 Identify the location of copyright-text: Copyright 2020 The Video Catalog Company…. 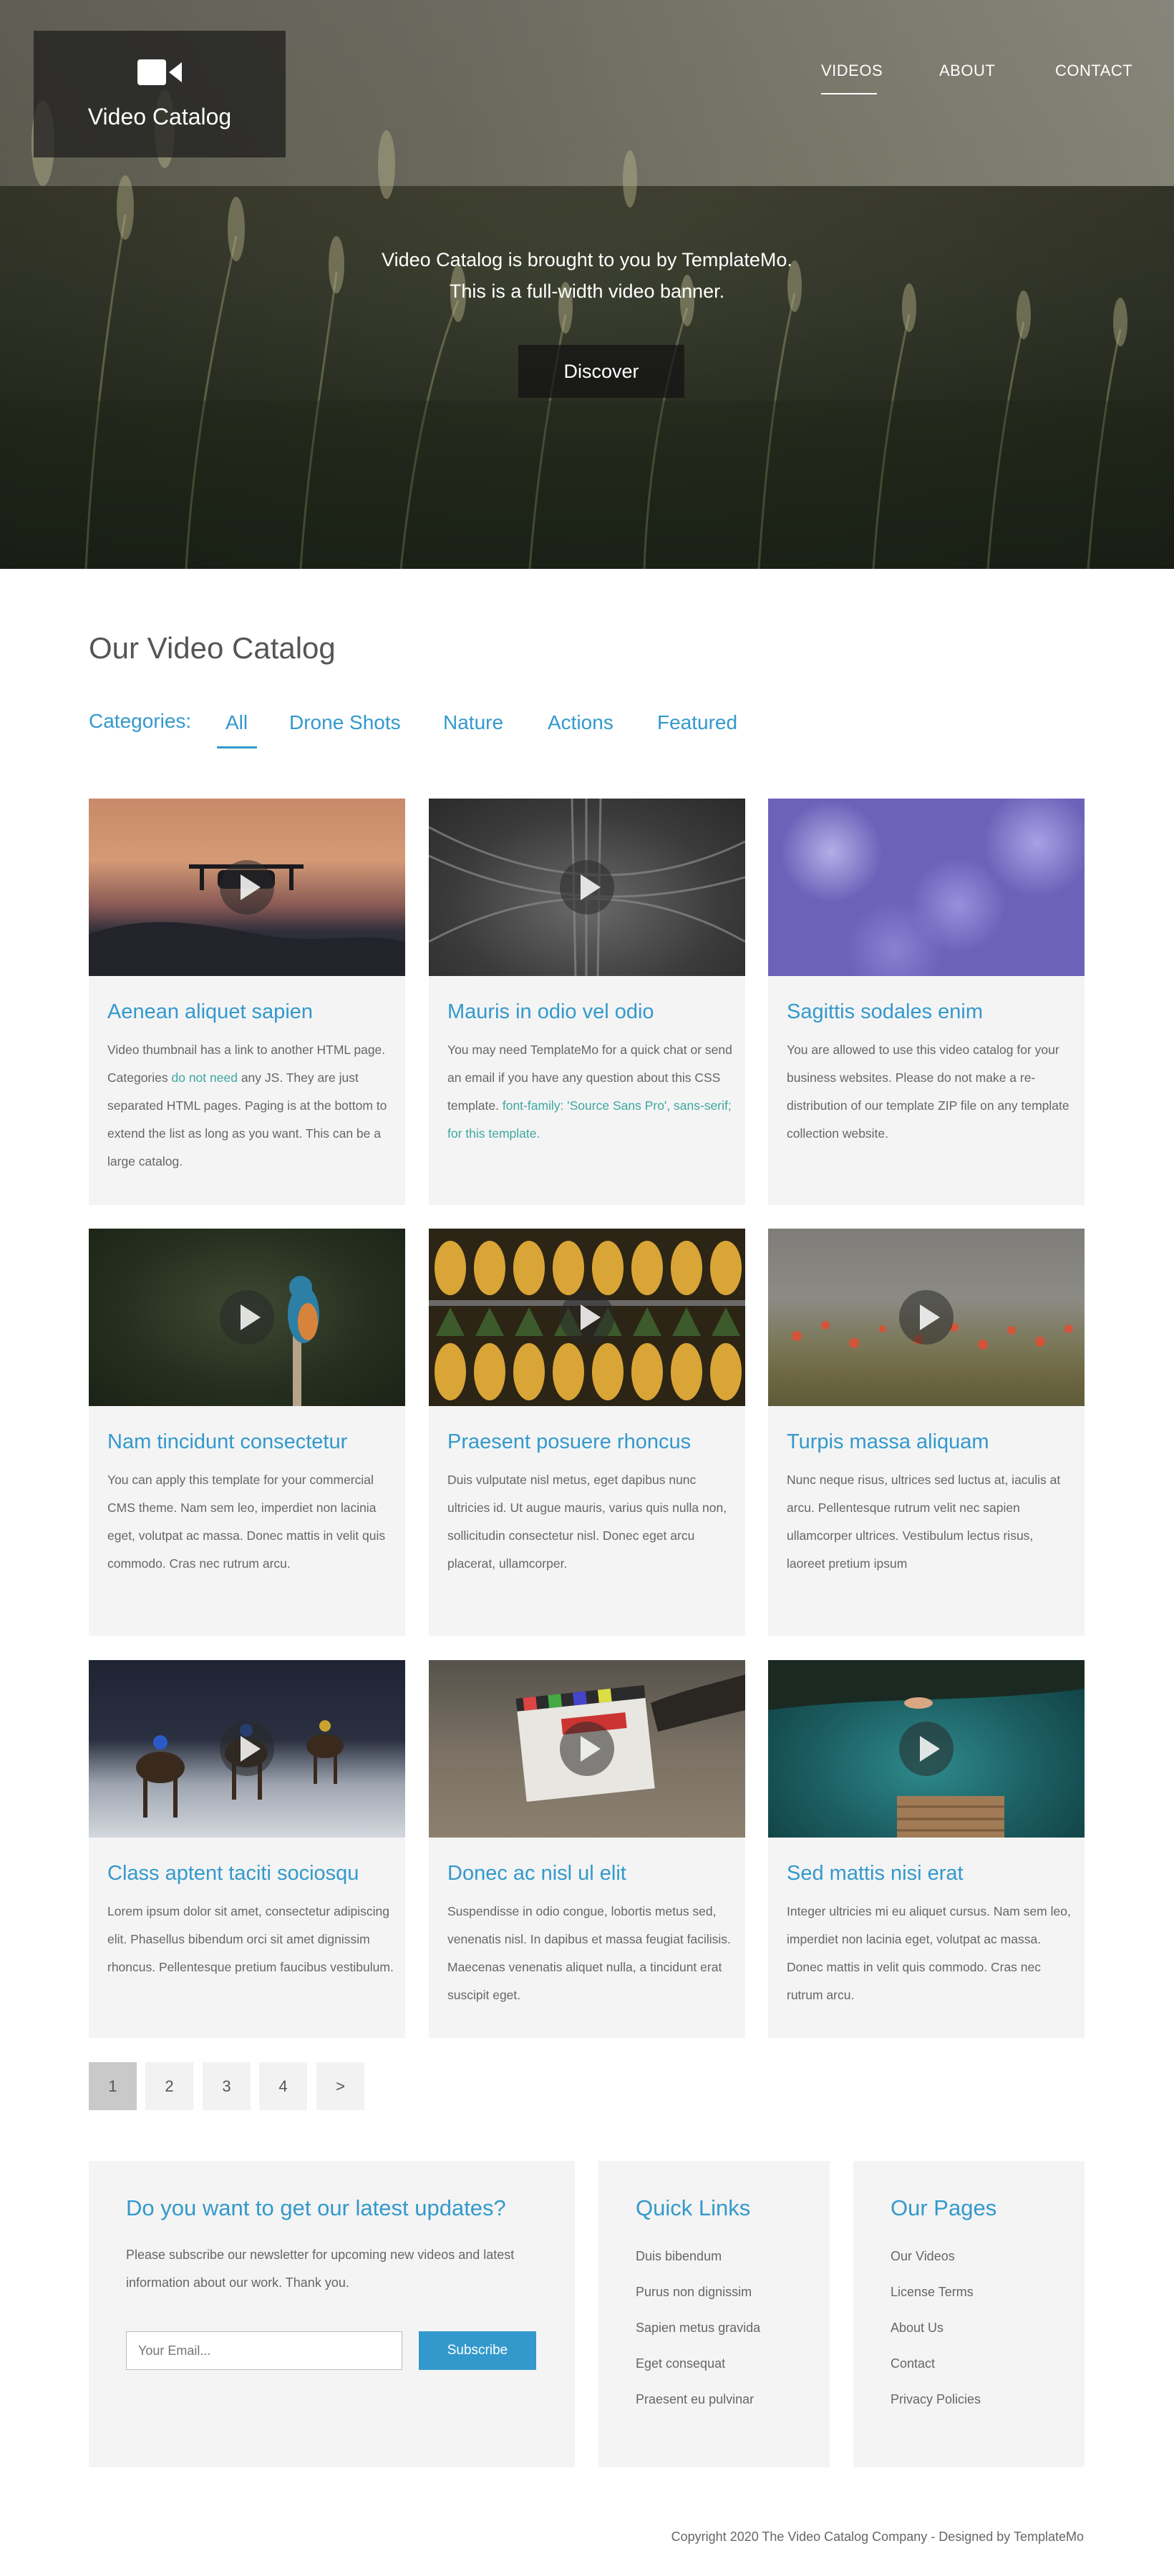
(877, 2536).